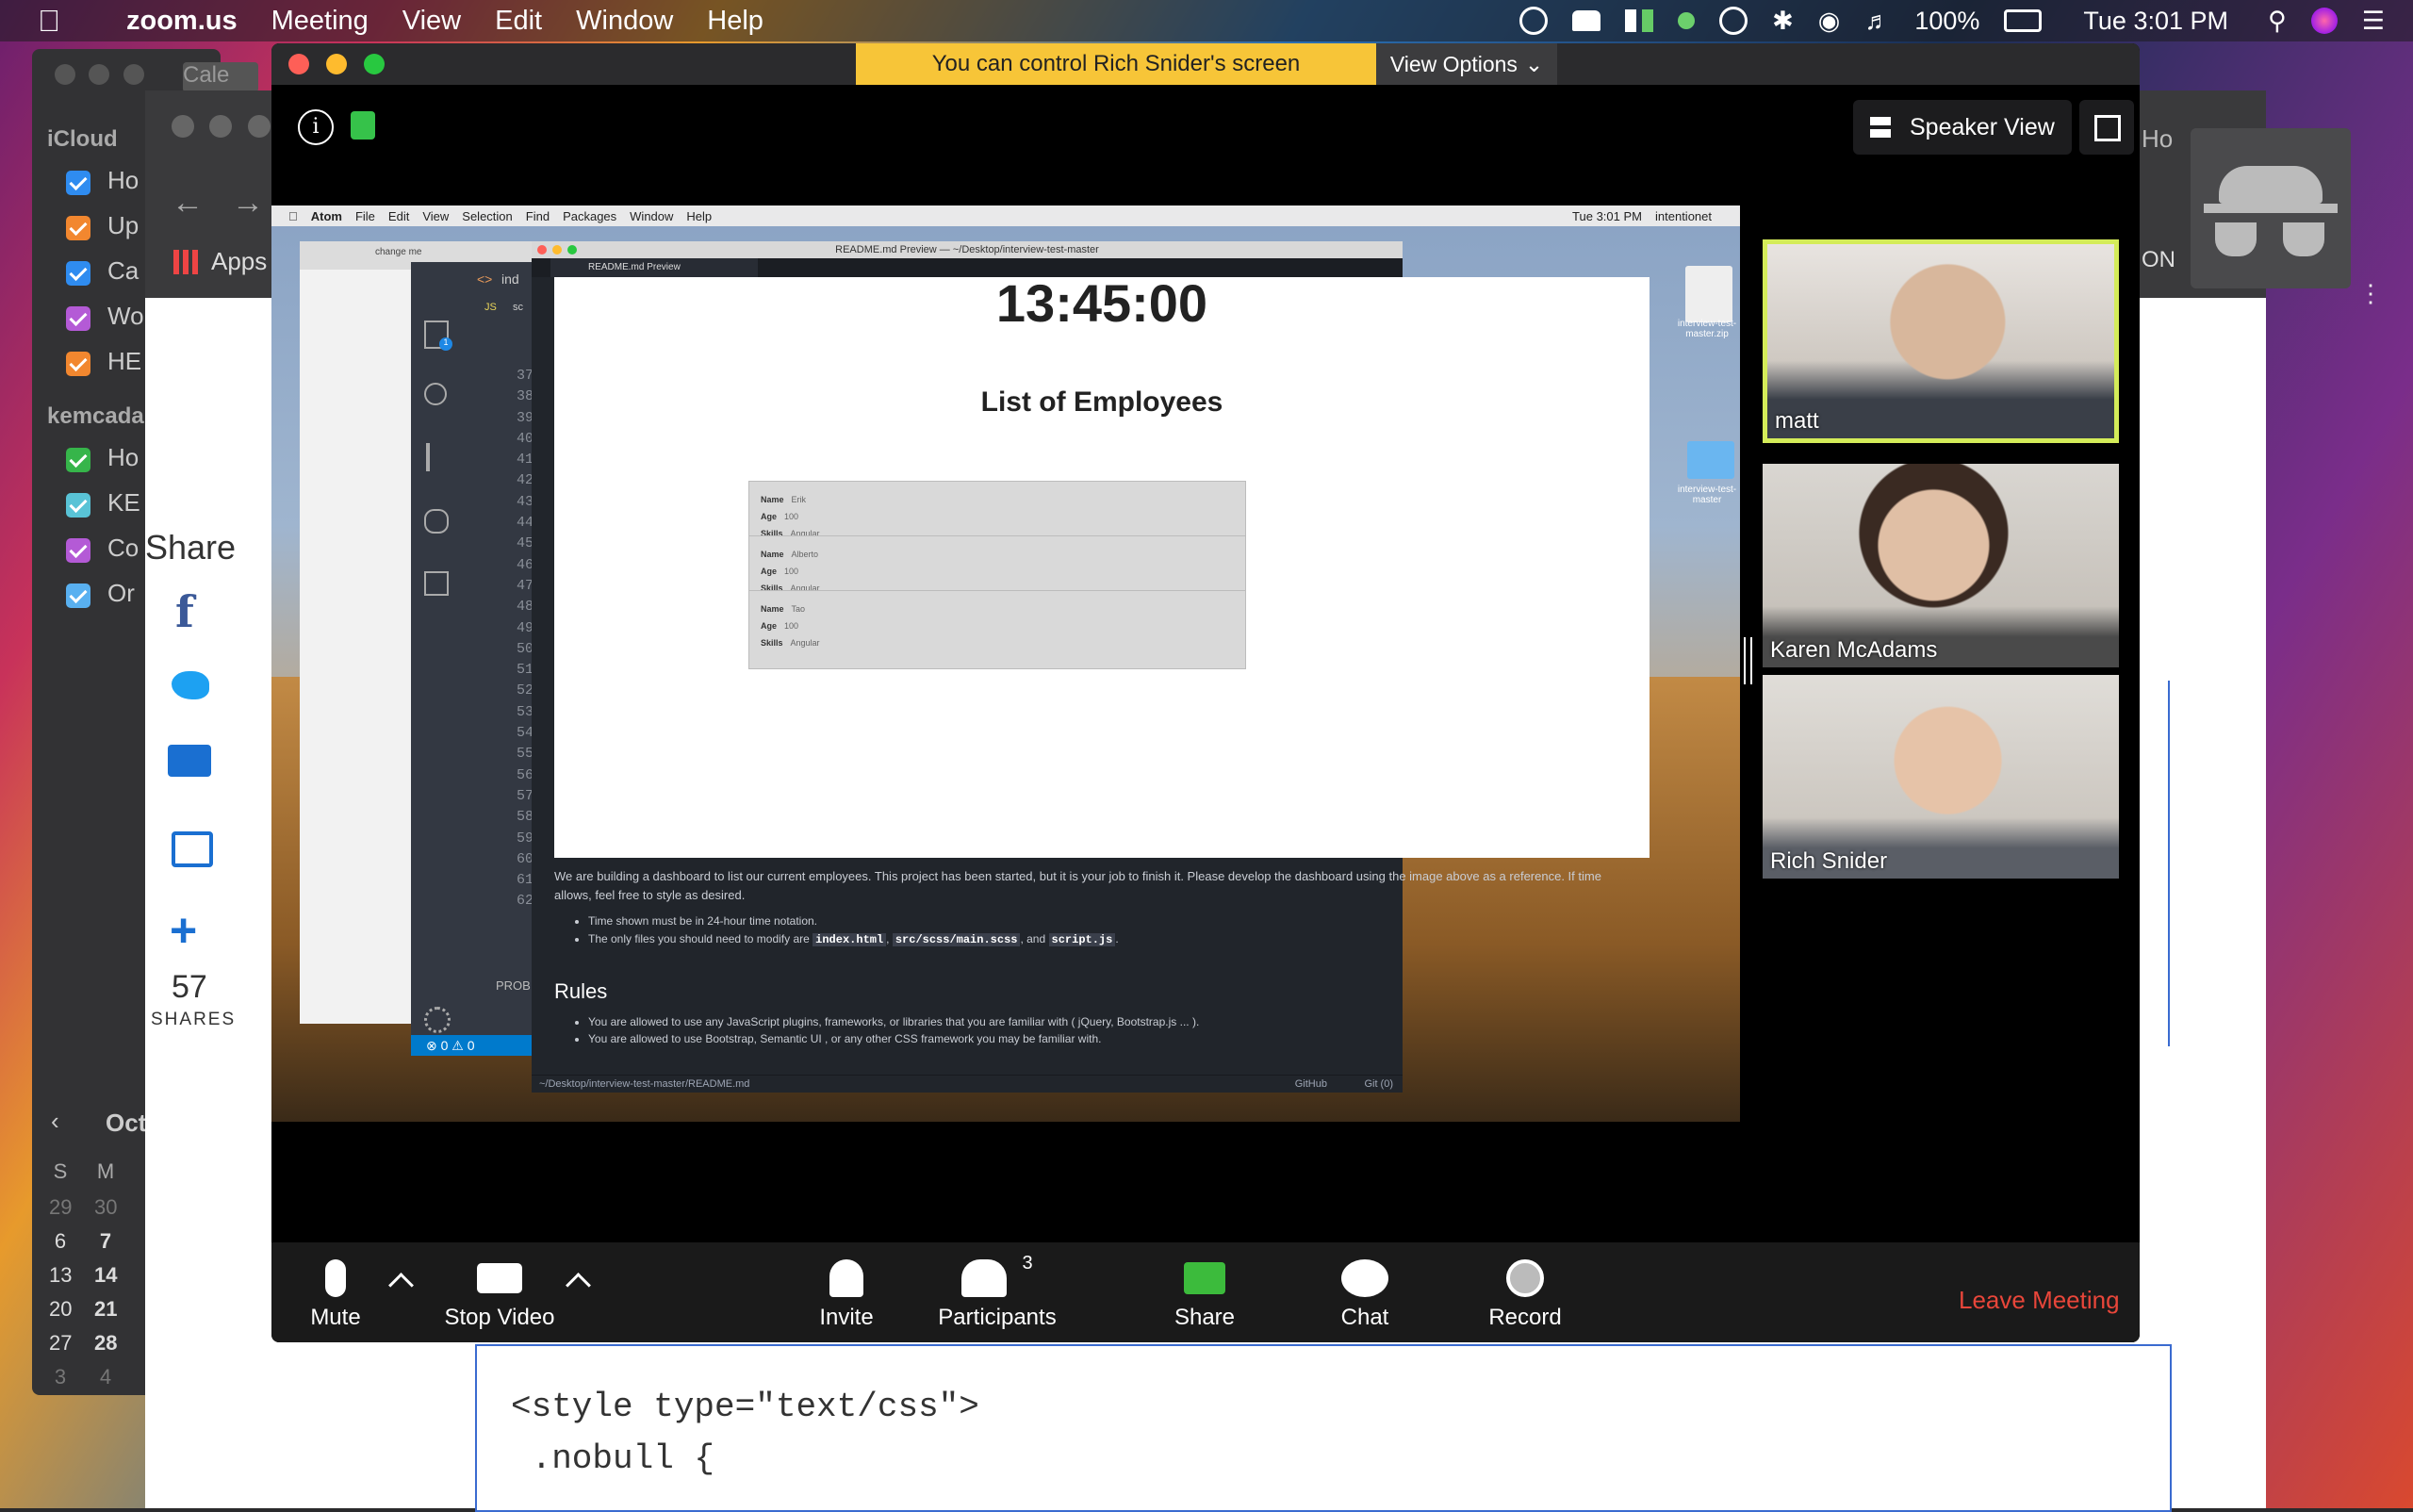 This screenshot has height=1512, width=2413. I want to click on browser-right-tab: Ho, so click(2157, 139).